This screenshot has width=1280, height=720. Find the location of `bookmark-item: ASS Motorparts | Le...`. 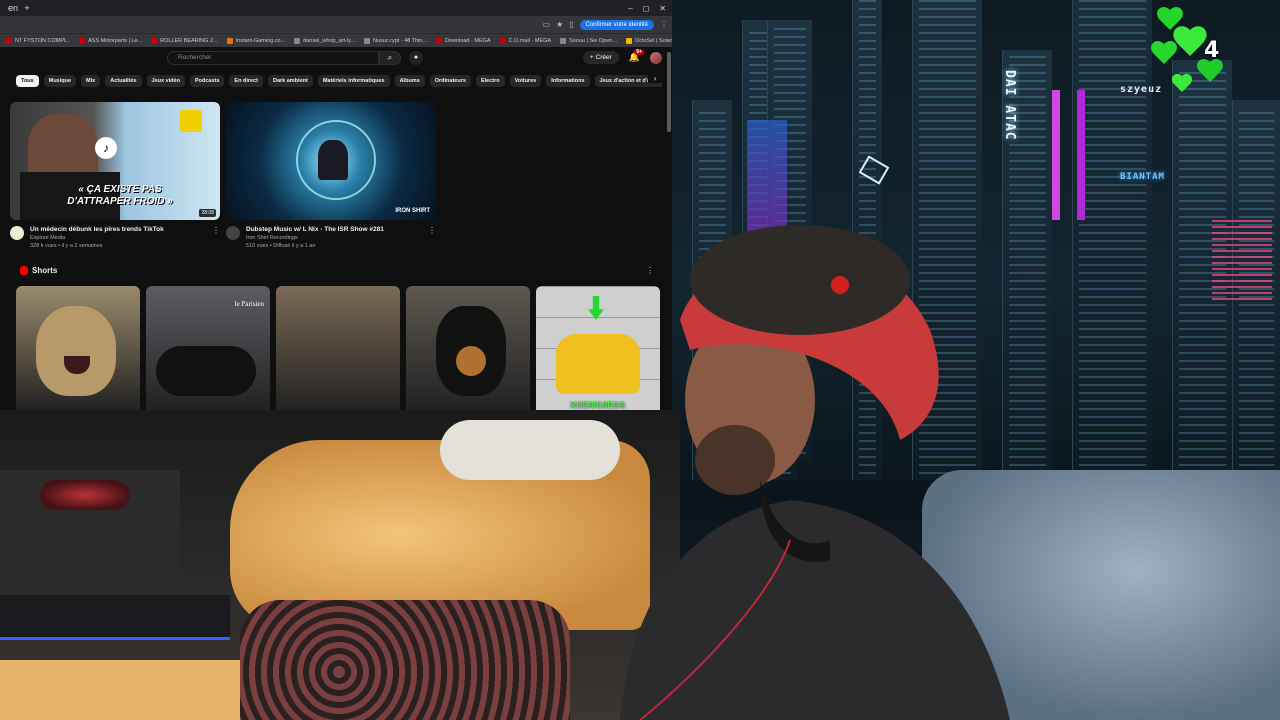

bookmark-item: ASS Motorparts | Le... is located at coordinates (111, 40).